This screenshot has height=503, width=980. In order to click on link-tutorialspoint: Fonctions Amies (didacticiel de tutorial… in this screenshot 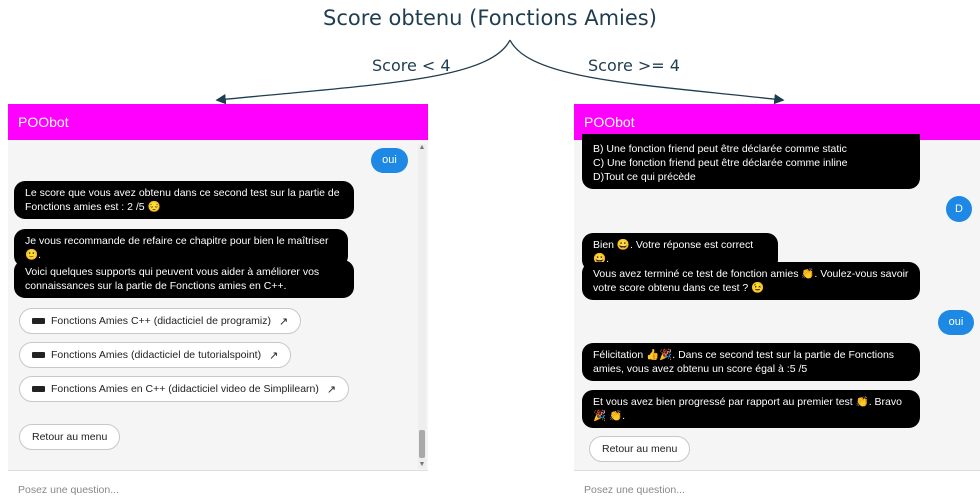, I will do `click(155, 355)`.